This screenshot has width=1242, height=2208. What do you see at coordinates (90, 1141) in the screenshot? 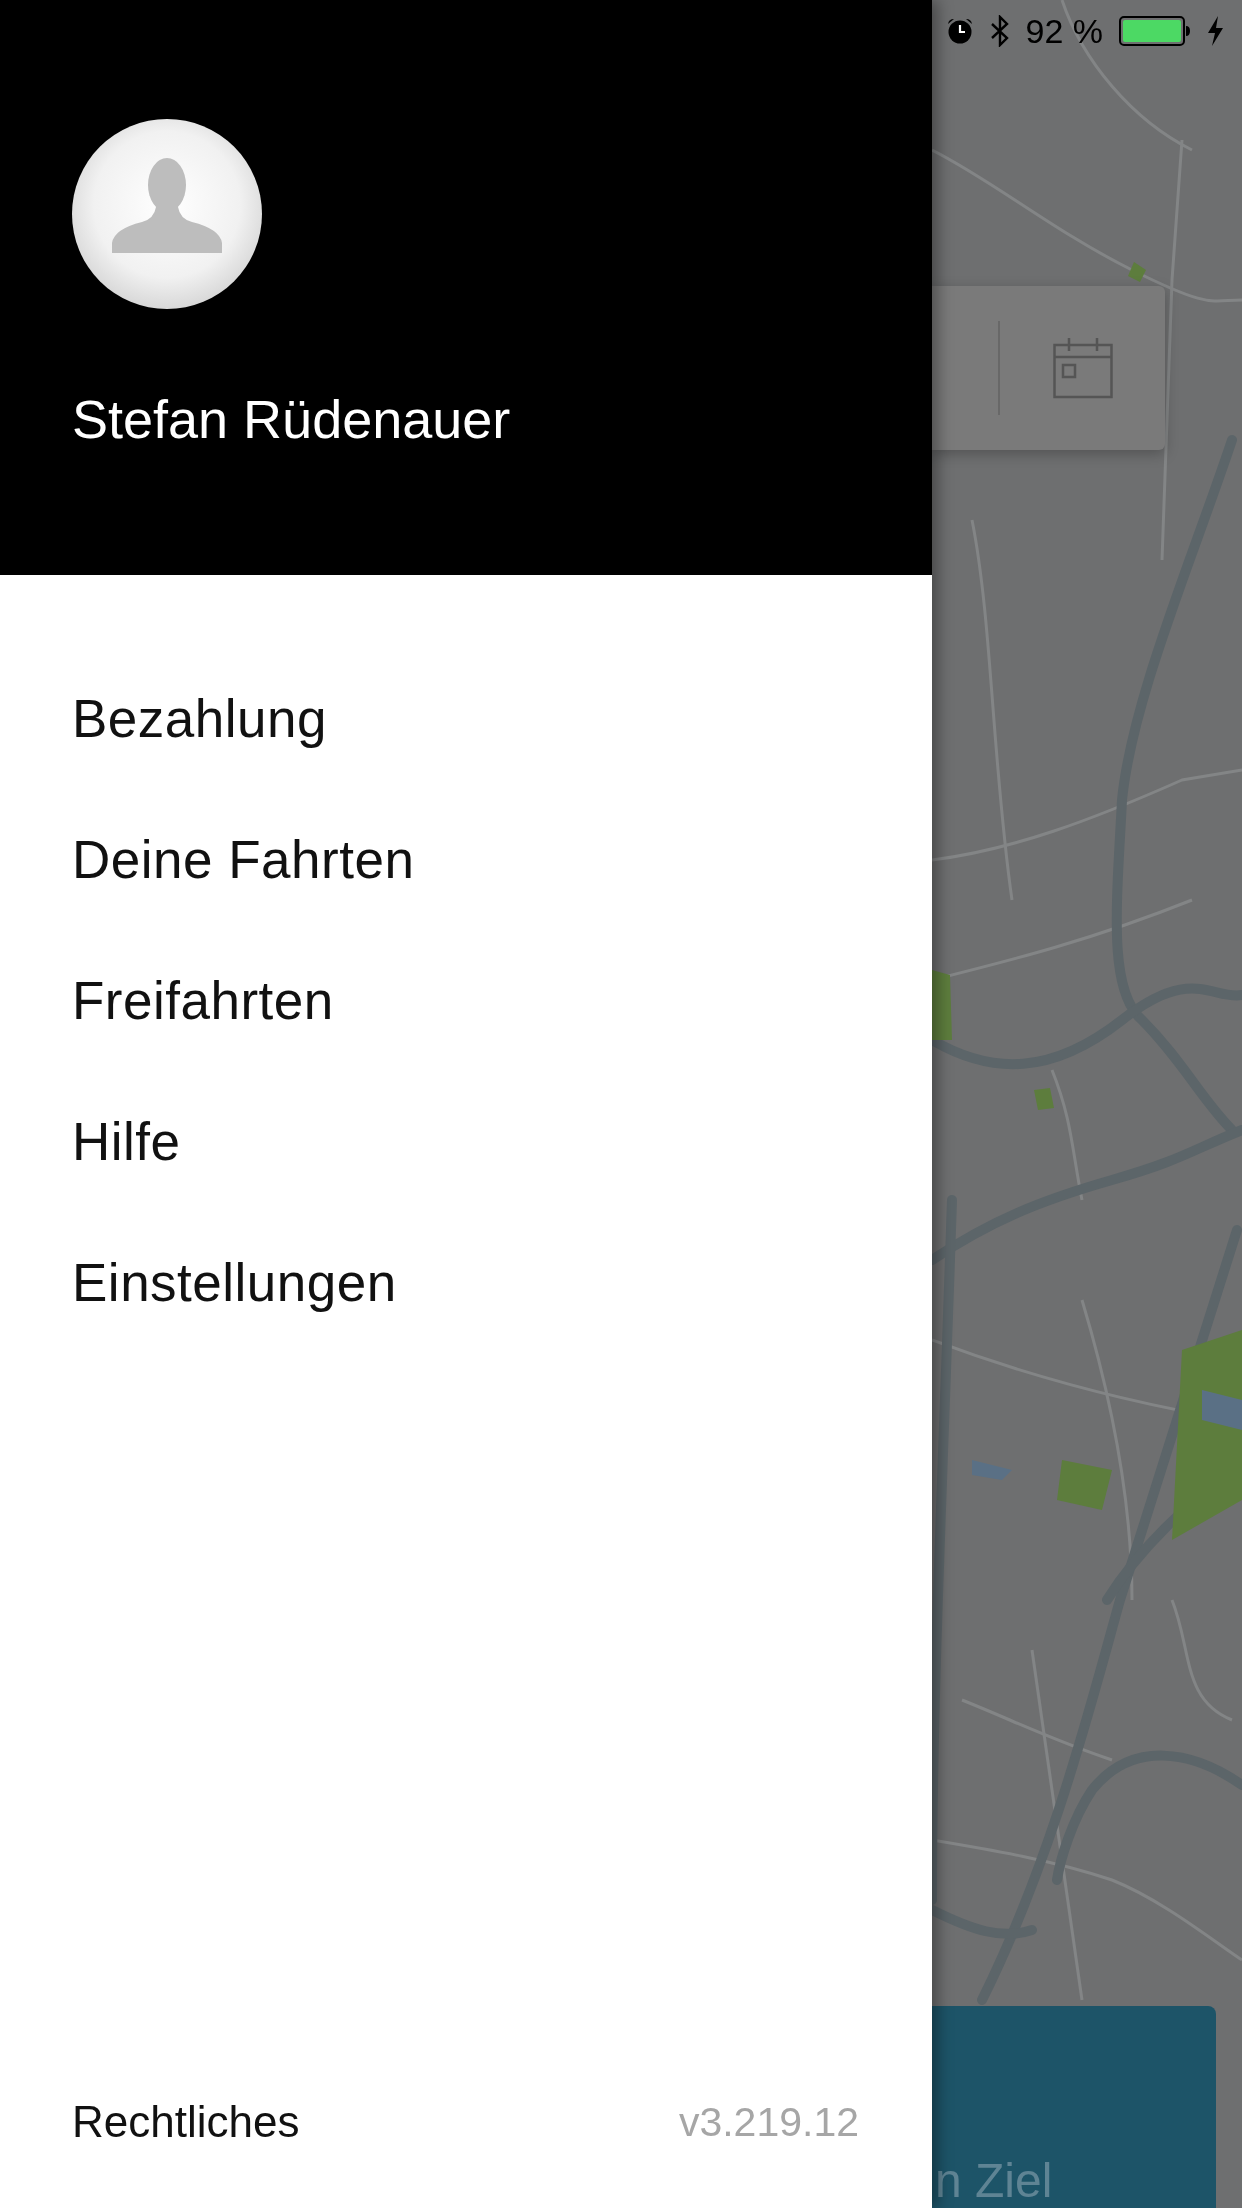
I see `menu-item: Hilfe` at bounding box center [90, 1141].